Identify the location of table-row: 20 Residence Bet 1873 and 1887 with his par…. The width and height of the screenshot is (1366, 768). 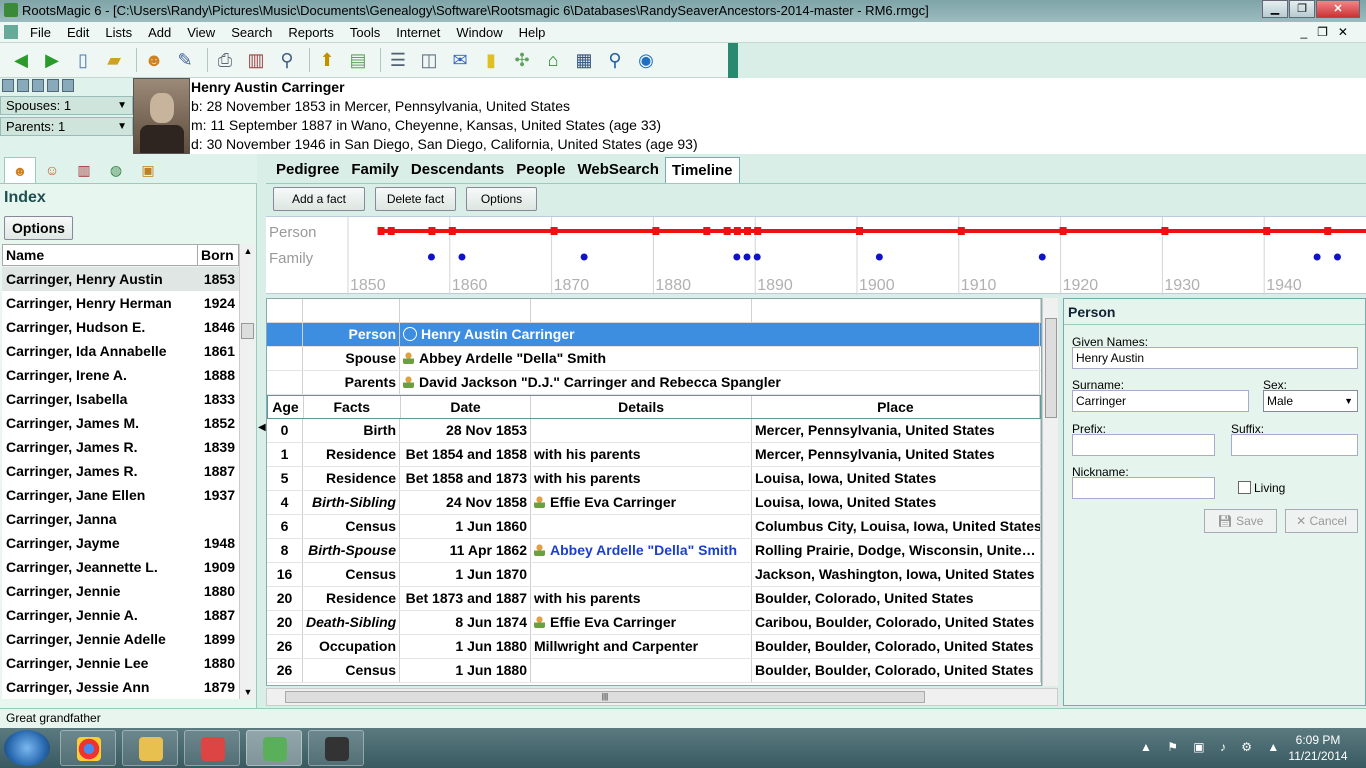
(654, 599).